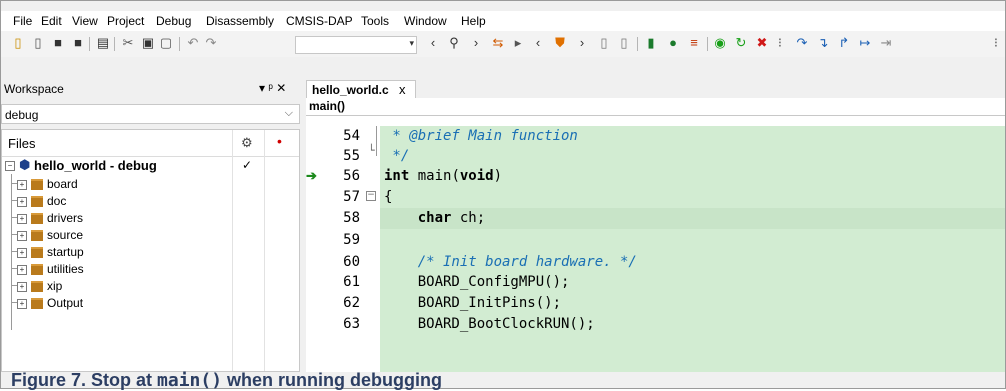  What do you see at coordinates (844, 43) in the screenshot?
I see `step-out-icon: ↱` at bounding box center [844, 43].